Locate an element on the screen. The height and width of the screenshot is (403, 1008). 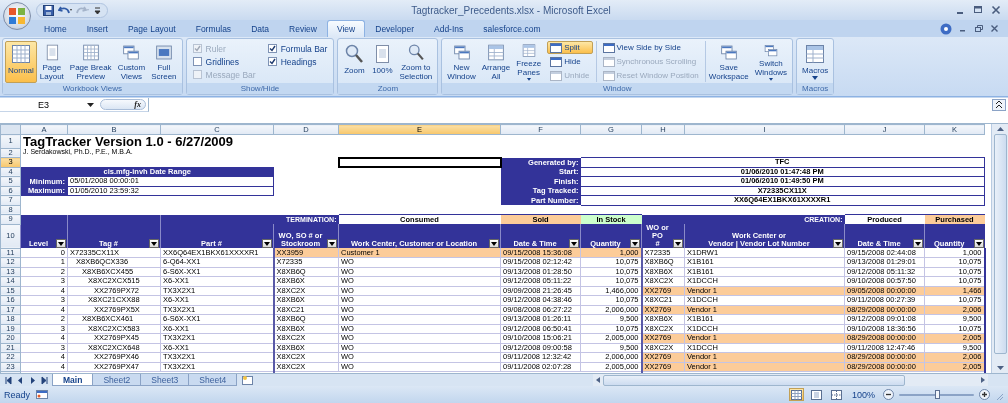
ribbon-tab: Review is located at coordinates (303, 28).